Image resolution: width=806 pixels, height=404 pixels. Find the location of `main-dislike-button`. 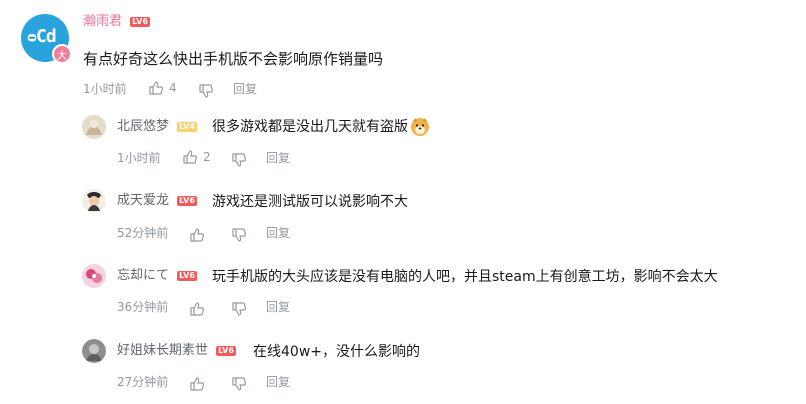

main-dislike-button is located at coordinates (206, 89).